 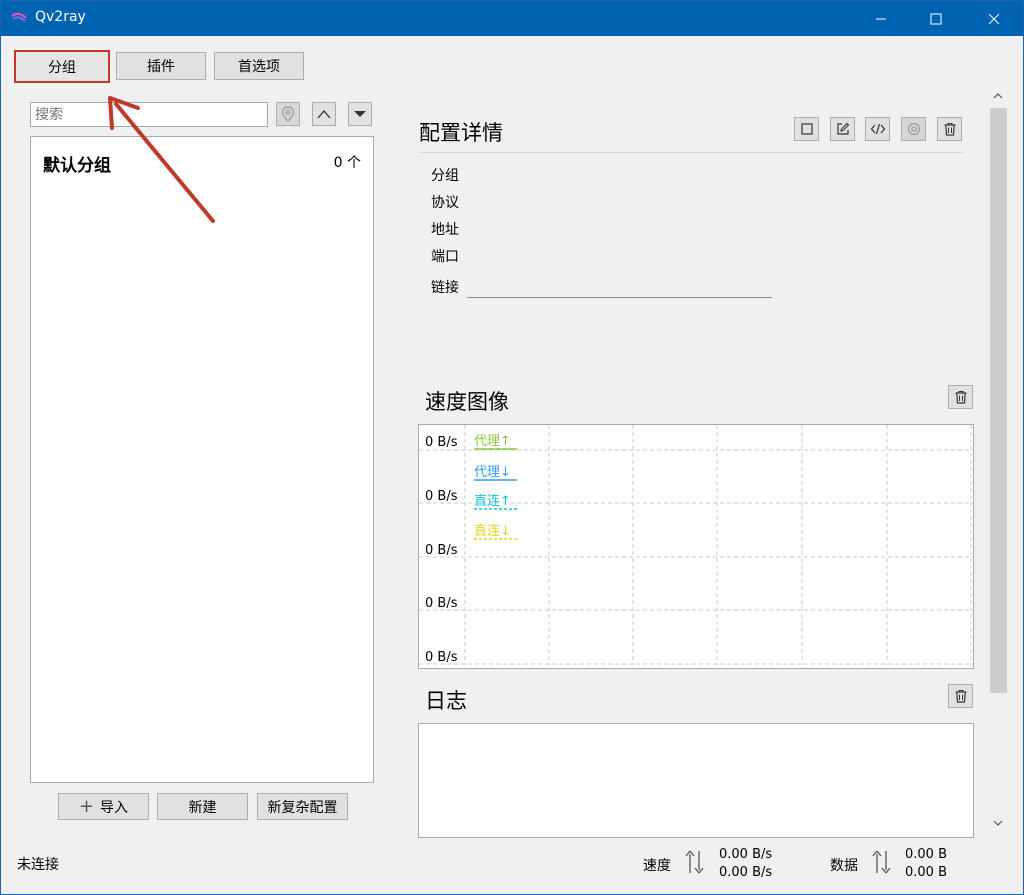 What do you see at coordinates (19, 17) in the screenshot?
I see `app-logo-icon` at bounding box center [19, 17].